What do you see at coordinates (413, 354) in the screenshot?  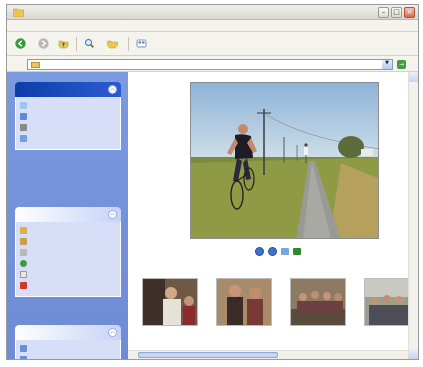 I see `scroll-down-button` at bounding box center [413, 354].